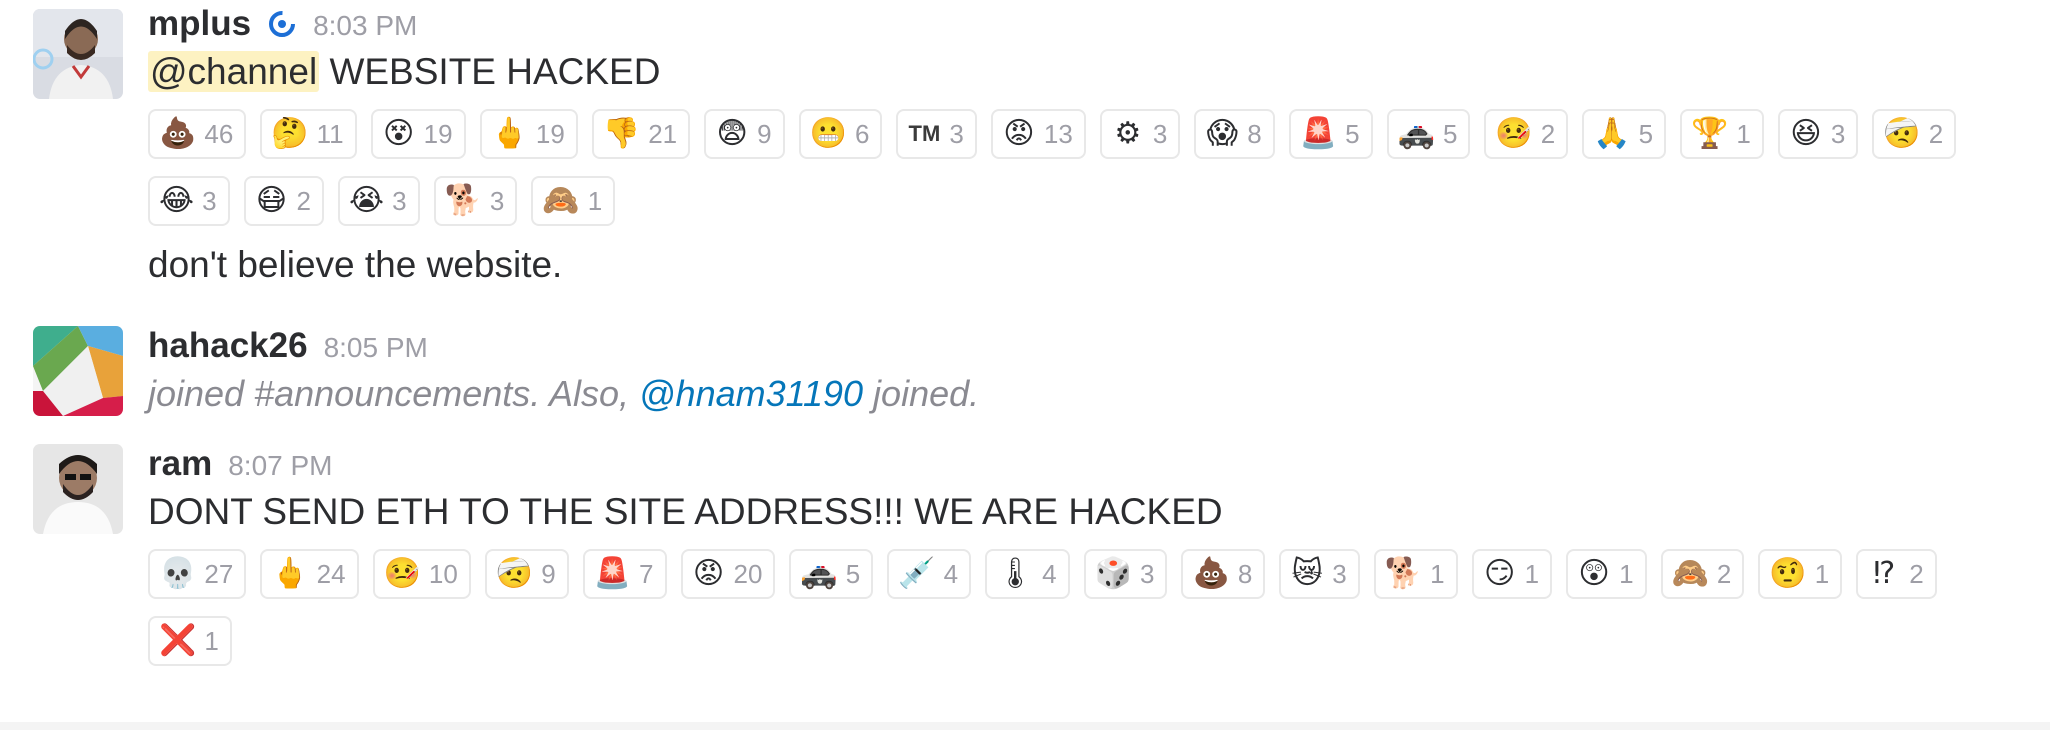 This screenshot has height=730, width=2050. I want to click on reaction-button: 😡 13, so click(1038, 134).